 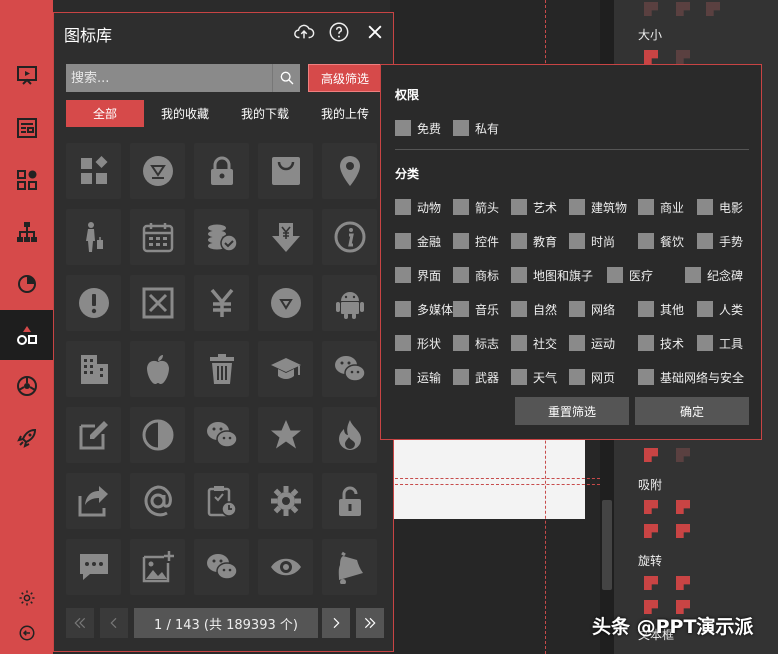 What do you see at coordinates (720, 241) in the screenshot?
I see `checkbox-category: 手势` at bounding box center [720, 241].